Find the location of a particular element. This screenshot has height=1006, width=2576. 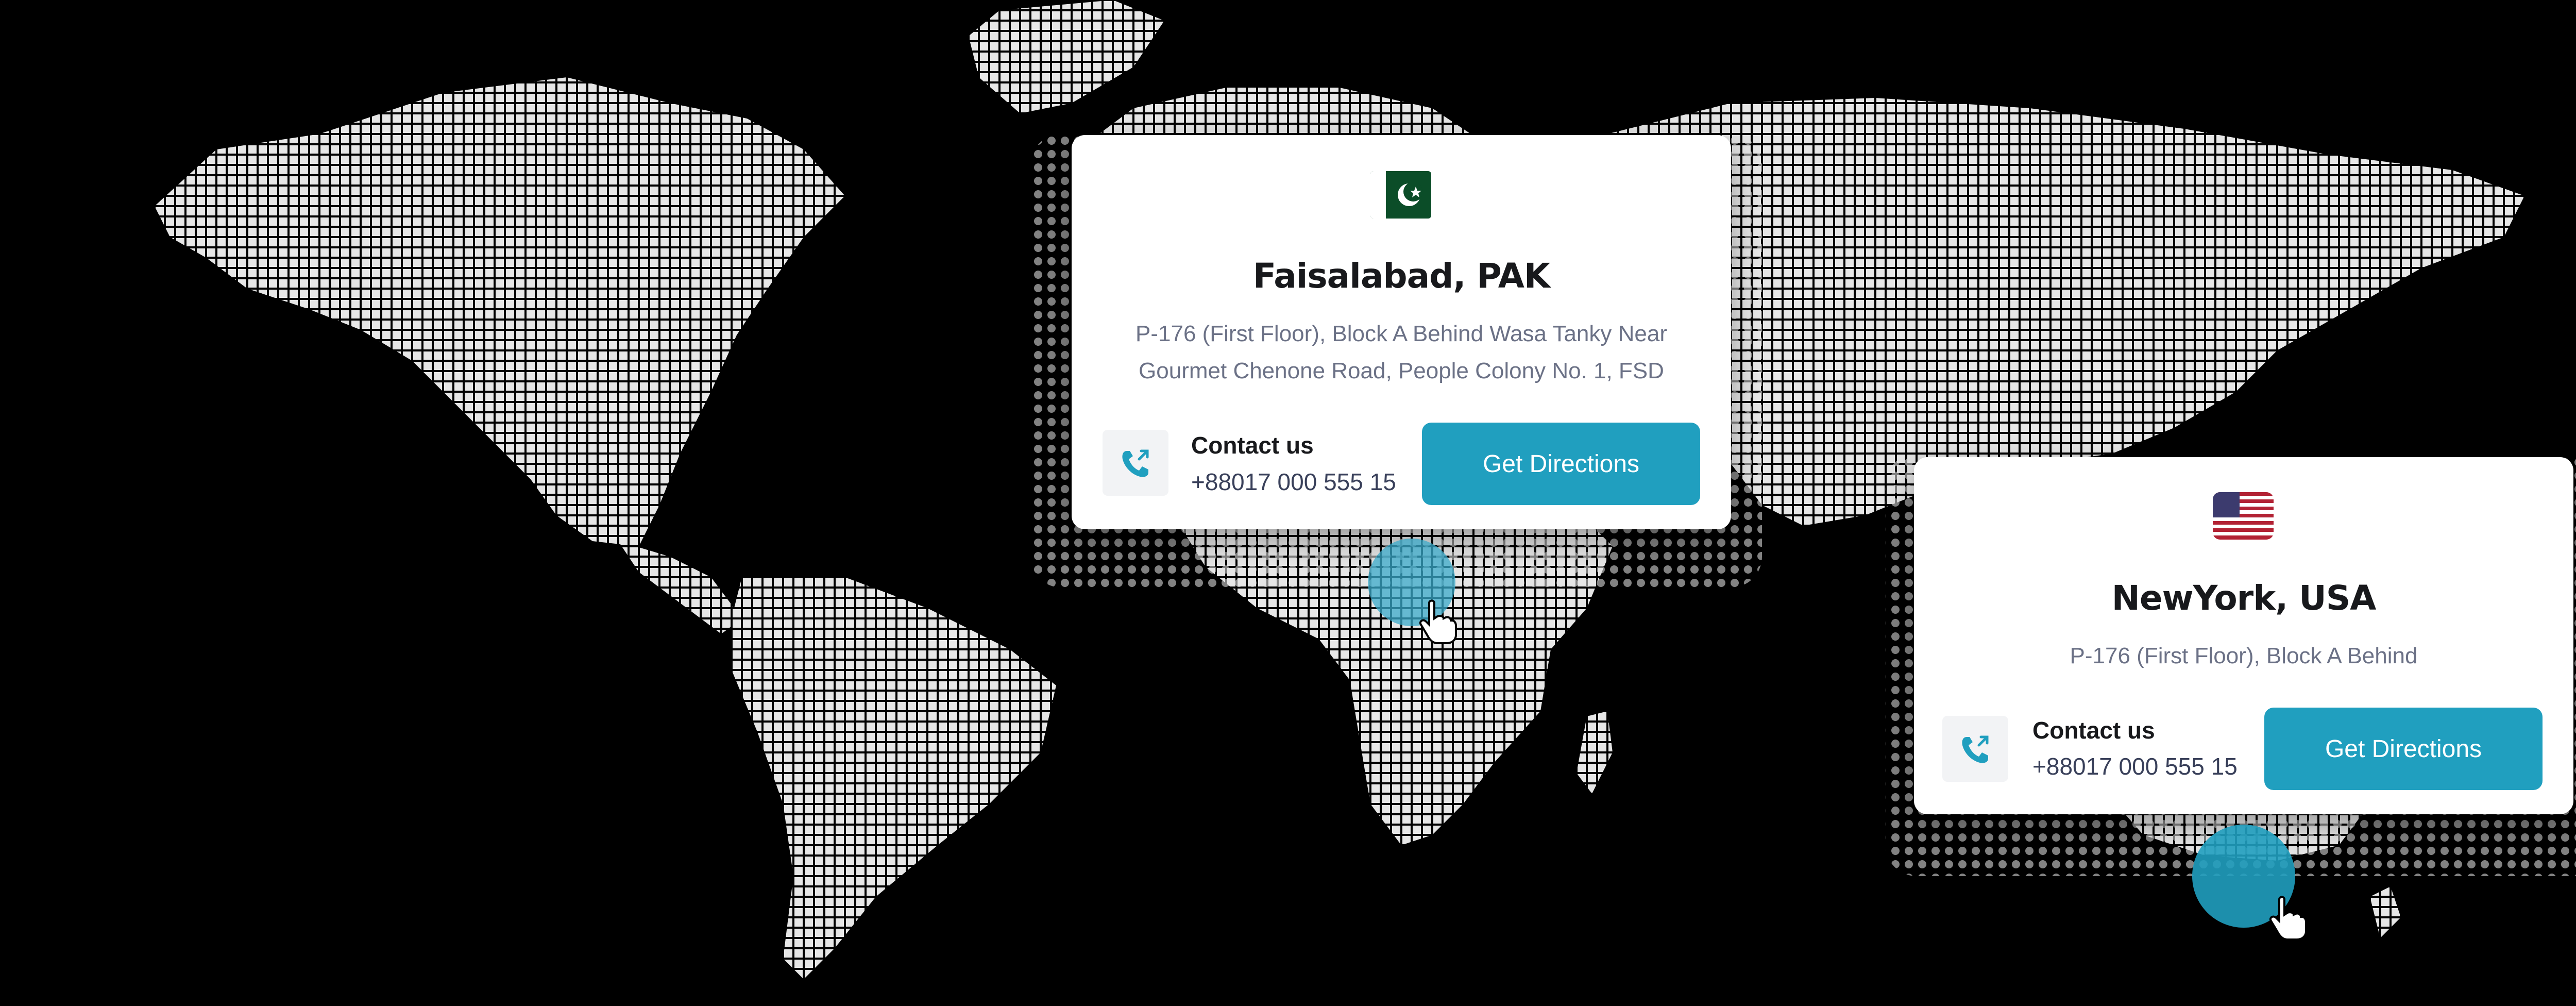

madagascar-landmass is located at coordinates (1595, 752).